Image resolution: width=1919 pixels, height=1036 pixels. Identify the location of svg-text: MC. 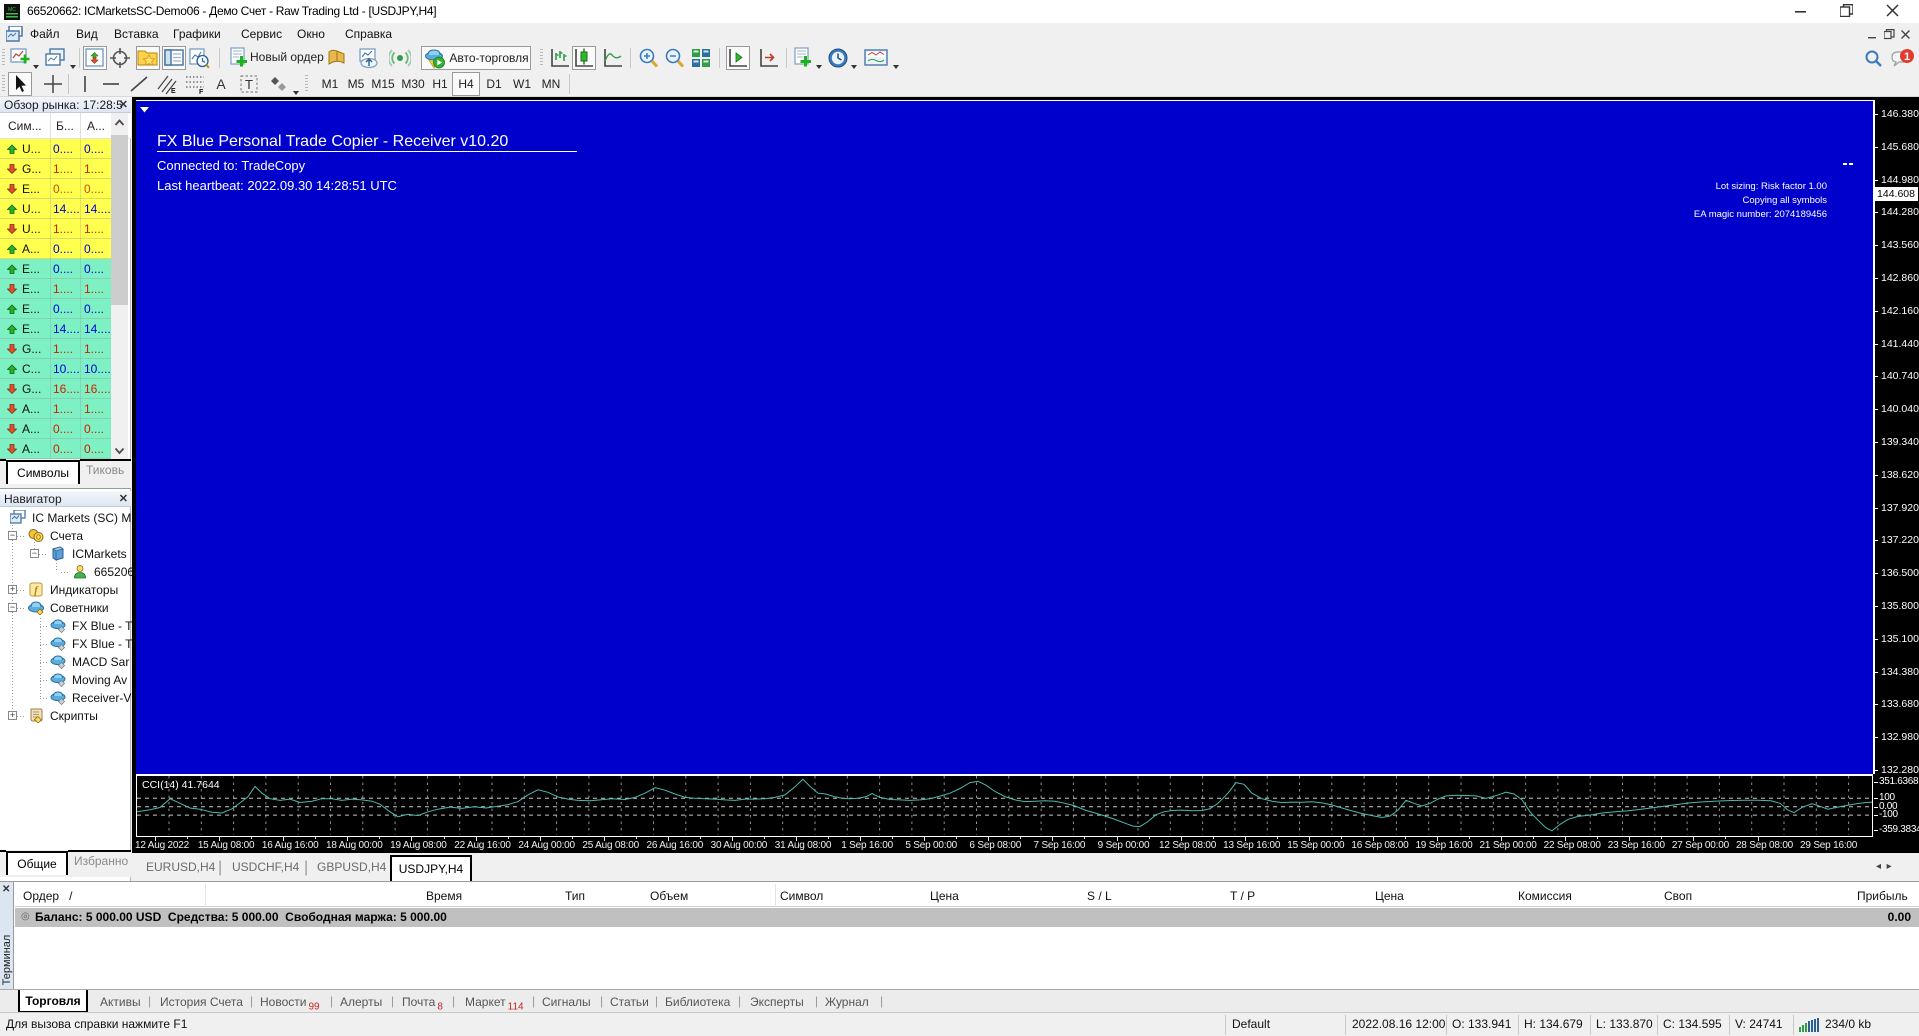
(12, 10).